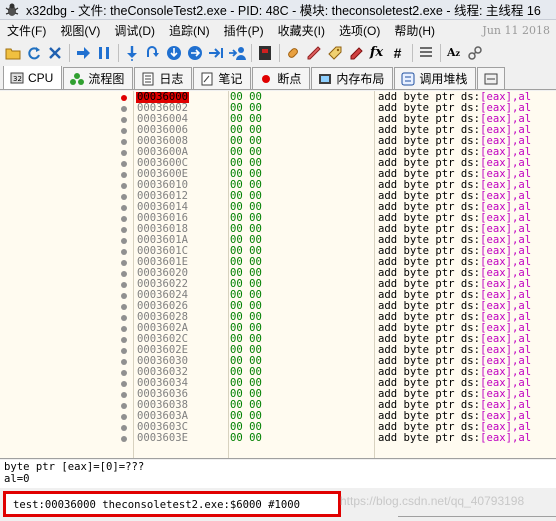 This screenshot has height=521, width=556. Describe the element at coordinates (244, 30) in the screenshot. I see `menu-plugins: 插件(P)` at that location.